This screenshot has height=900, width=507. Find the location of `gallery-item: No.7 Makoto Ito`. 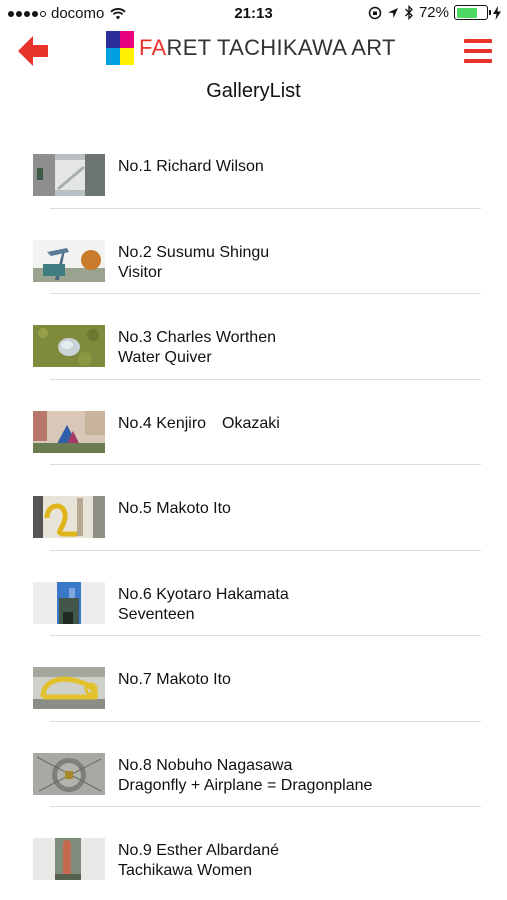

gallery-item: No.7 Makoto Ito is located at coordinates (253, 679).